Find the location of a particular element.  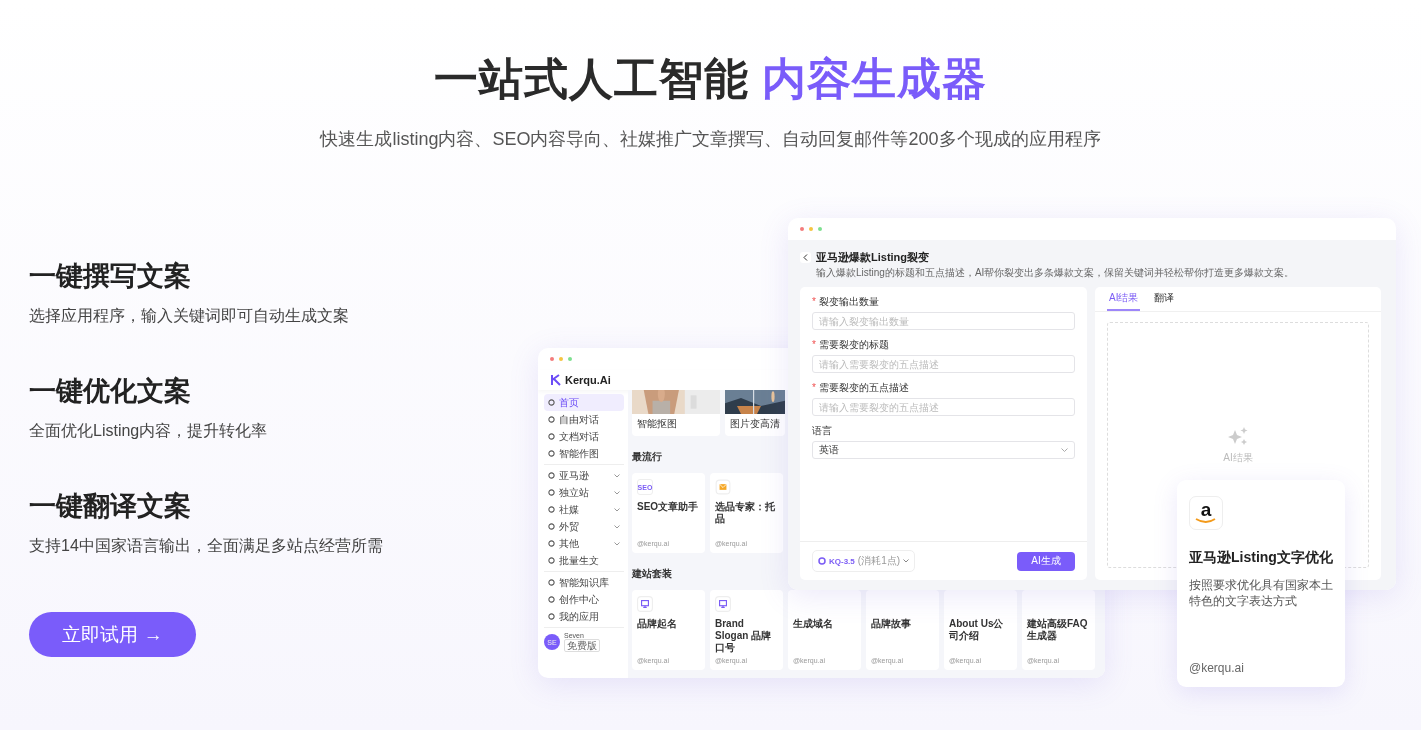

tab: AI结果 is located at coordinates (1124, 299).